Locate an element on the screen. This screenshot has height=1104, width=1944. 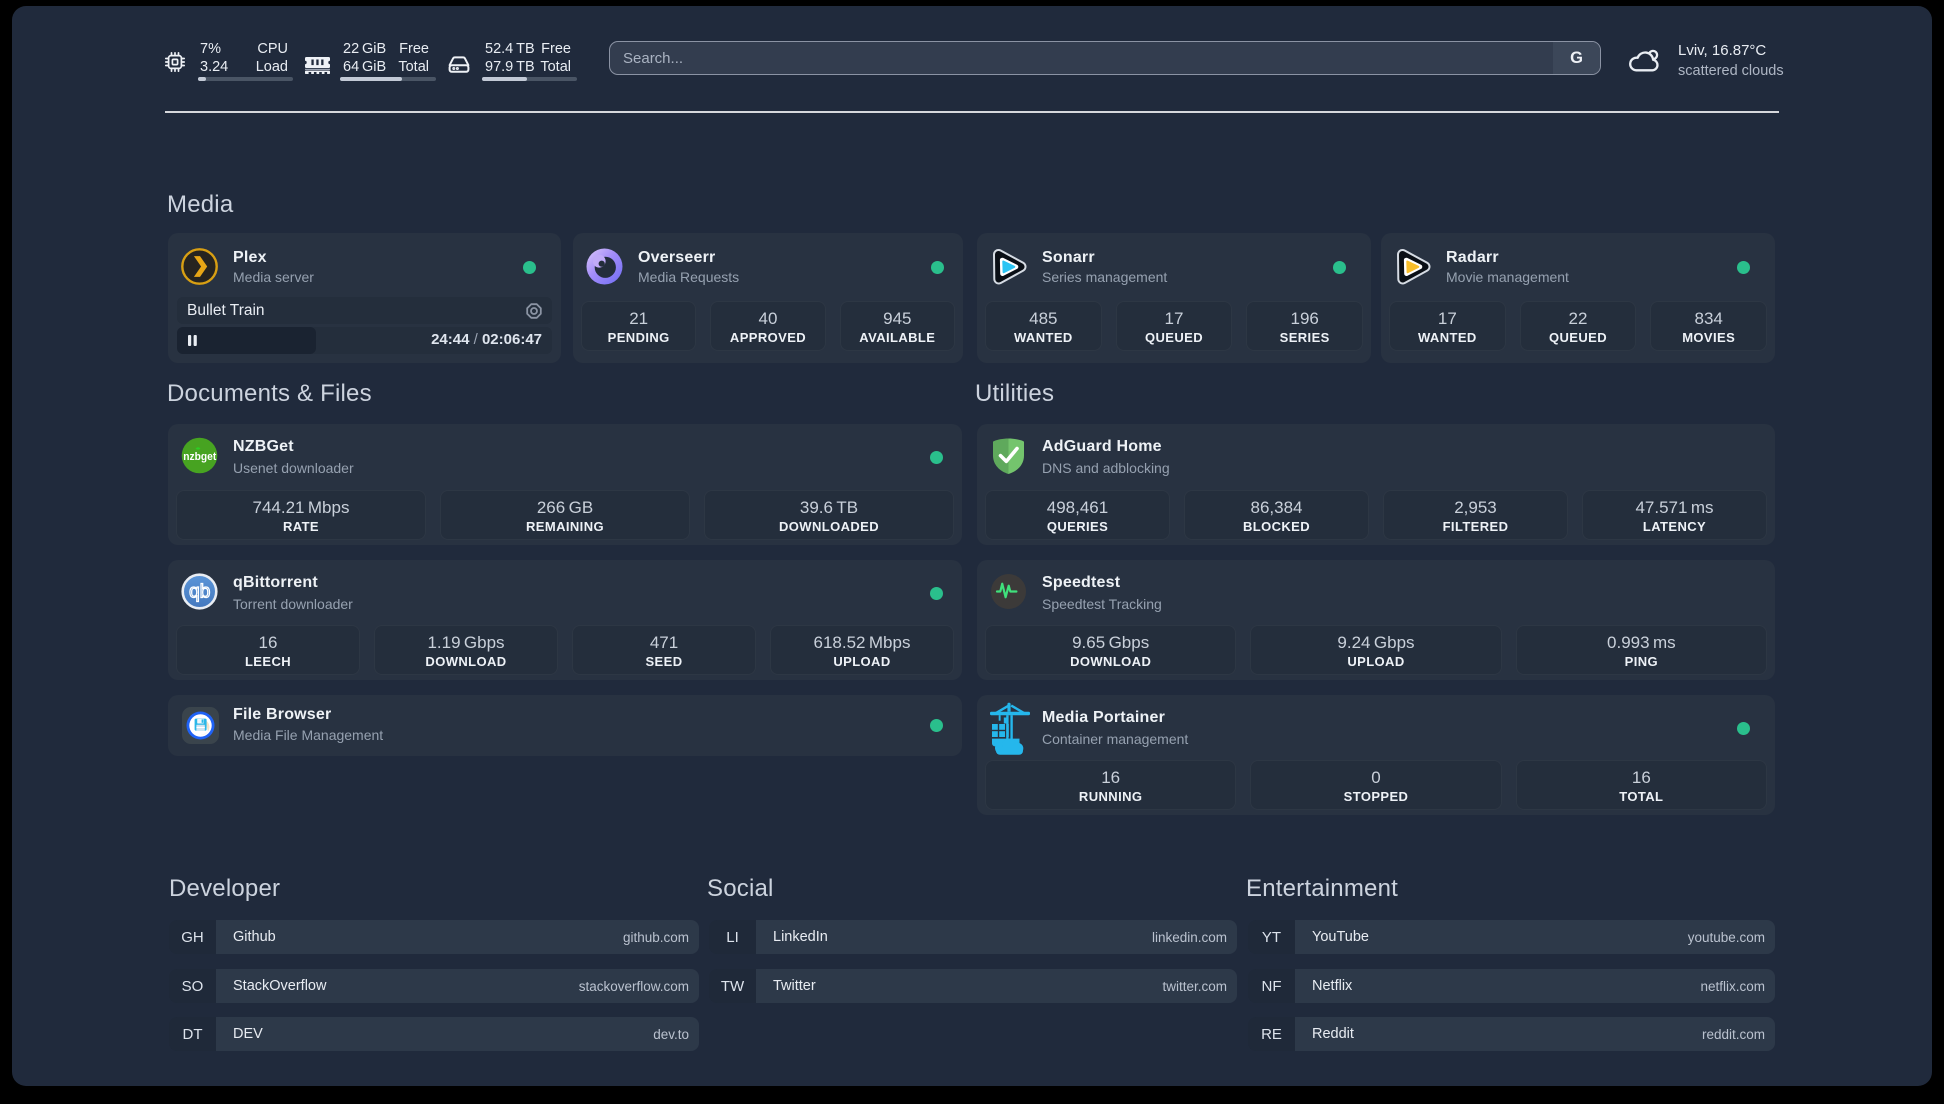
svg-text: qb is located at coordinates (199, 592).